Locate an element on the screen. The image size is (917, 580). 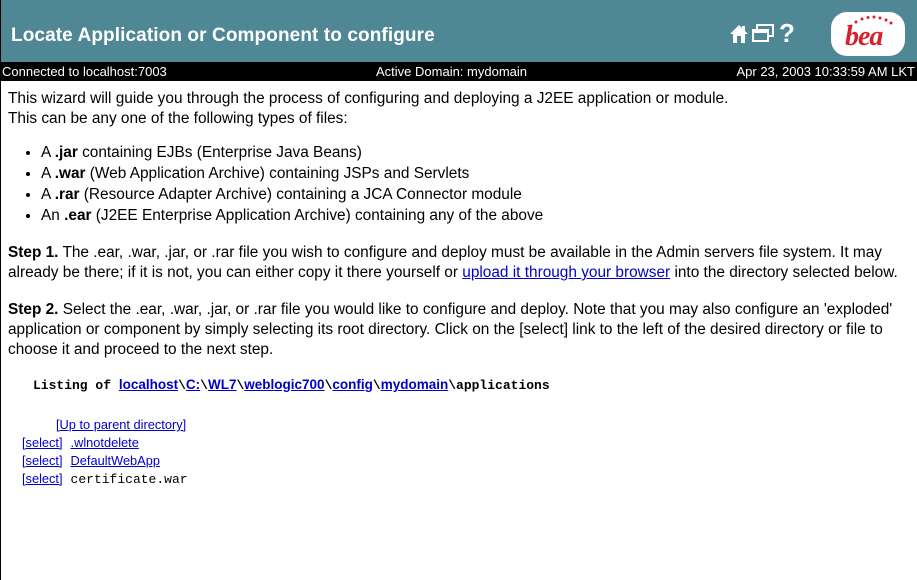
path-link-wl7: WL7 is located at coordinates (222, 384).